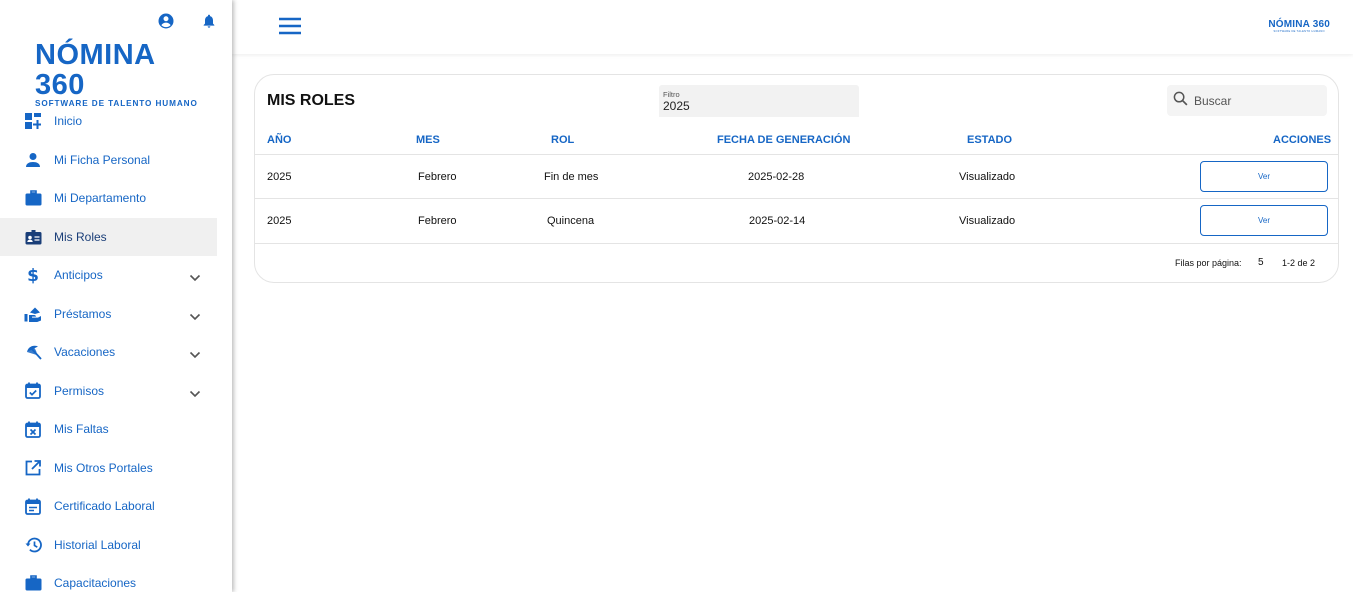 The width and height of the screenshot is (1353, 592). What do you see at coordinates (33, 352) in the screenshot?
I see `beach-umbrella-icon` at bounding box center [33, 352].